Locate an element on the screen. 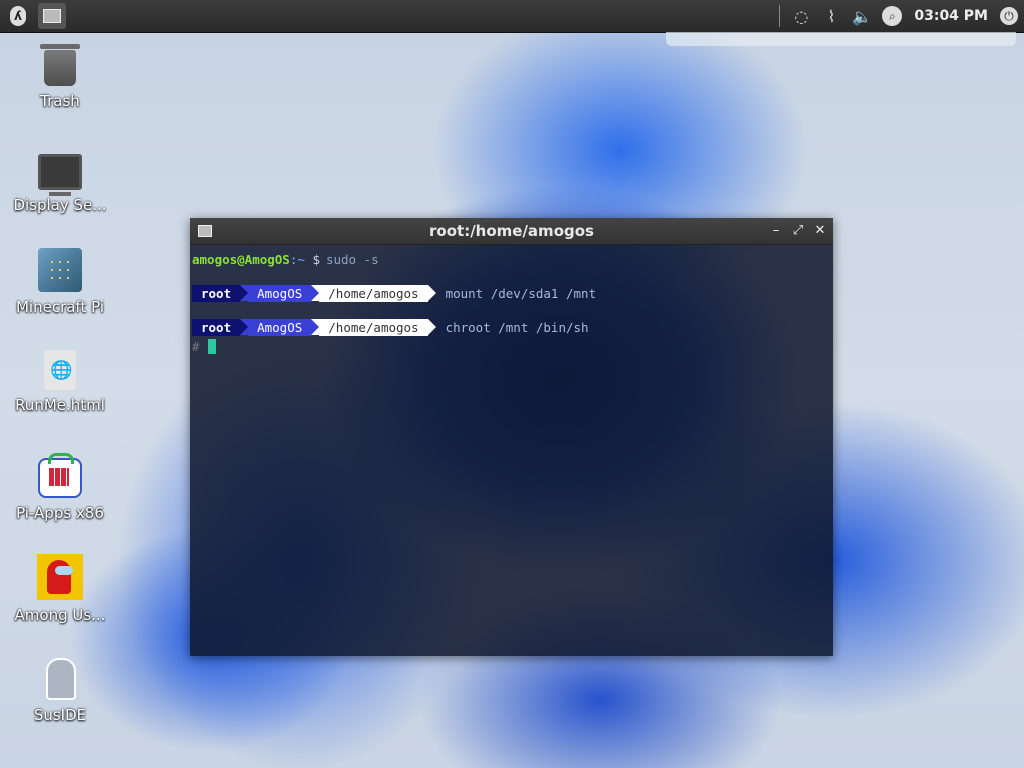 Image resolution: width=1024 pixels, height=768 pixels. minimize-icon: – is located at coordinates (776, 231).